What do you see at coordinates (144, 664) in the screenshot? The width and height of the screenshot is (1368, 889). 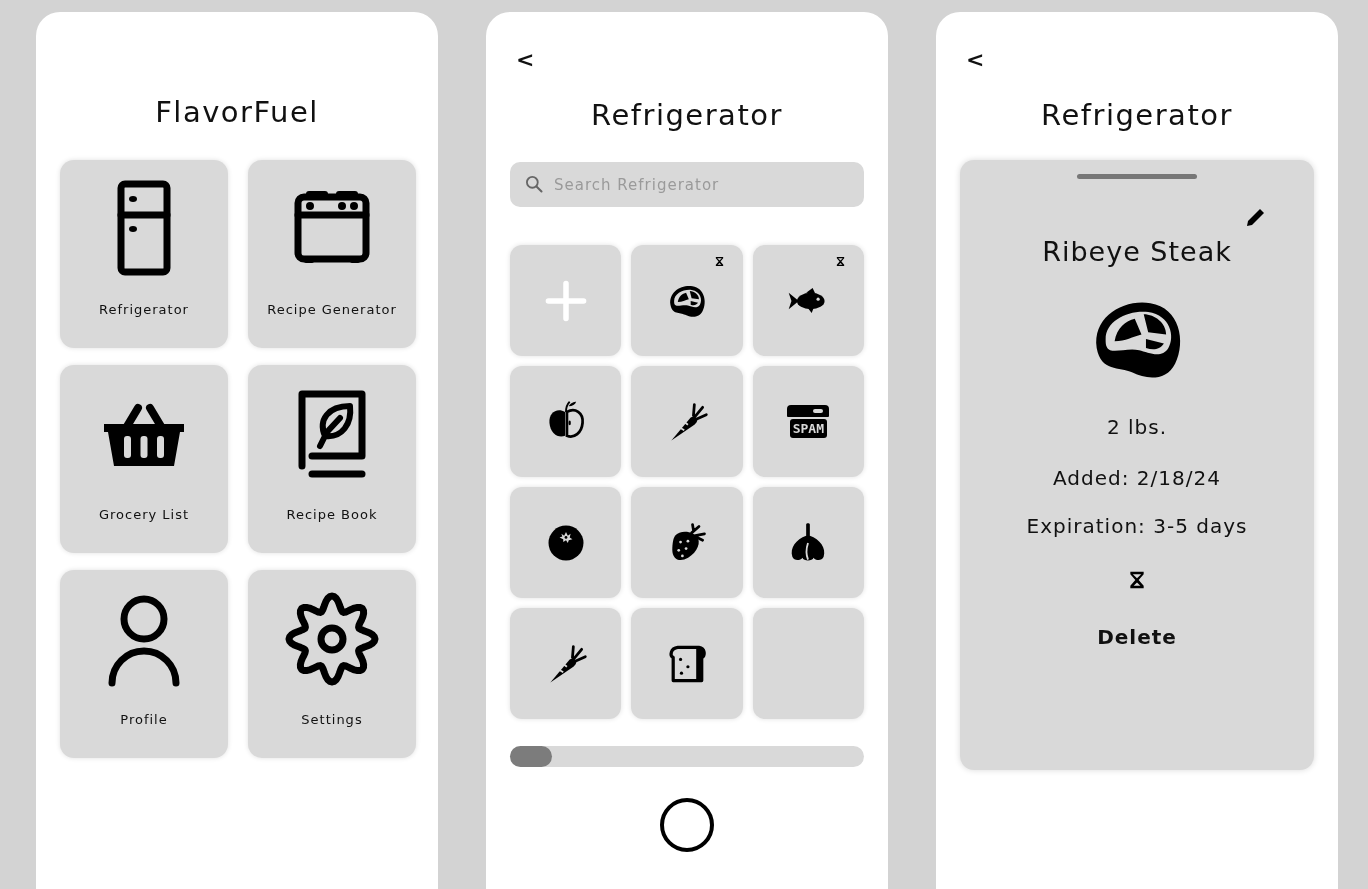 I see `menu-tile: Profile` at bounding box center [144, 664].